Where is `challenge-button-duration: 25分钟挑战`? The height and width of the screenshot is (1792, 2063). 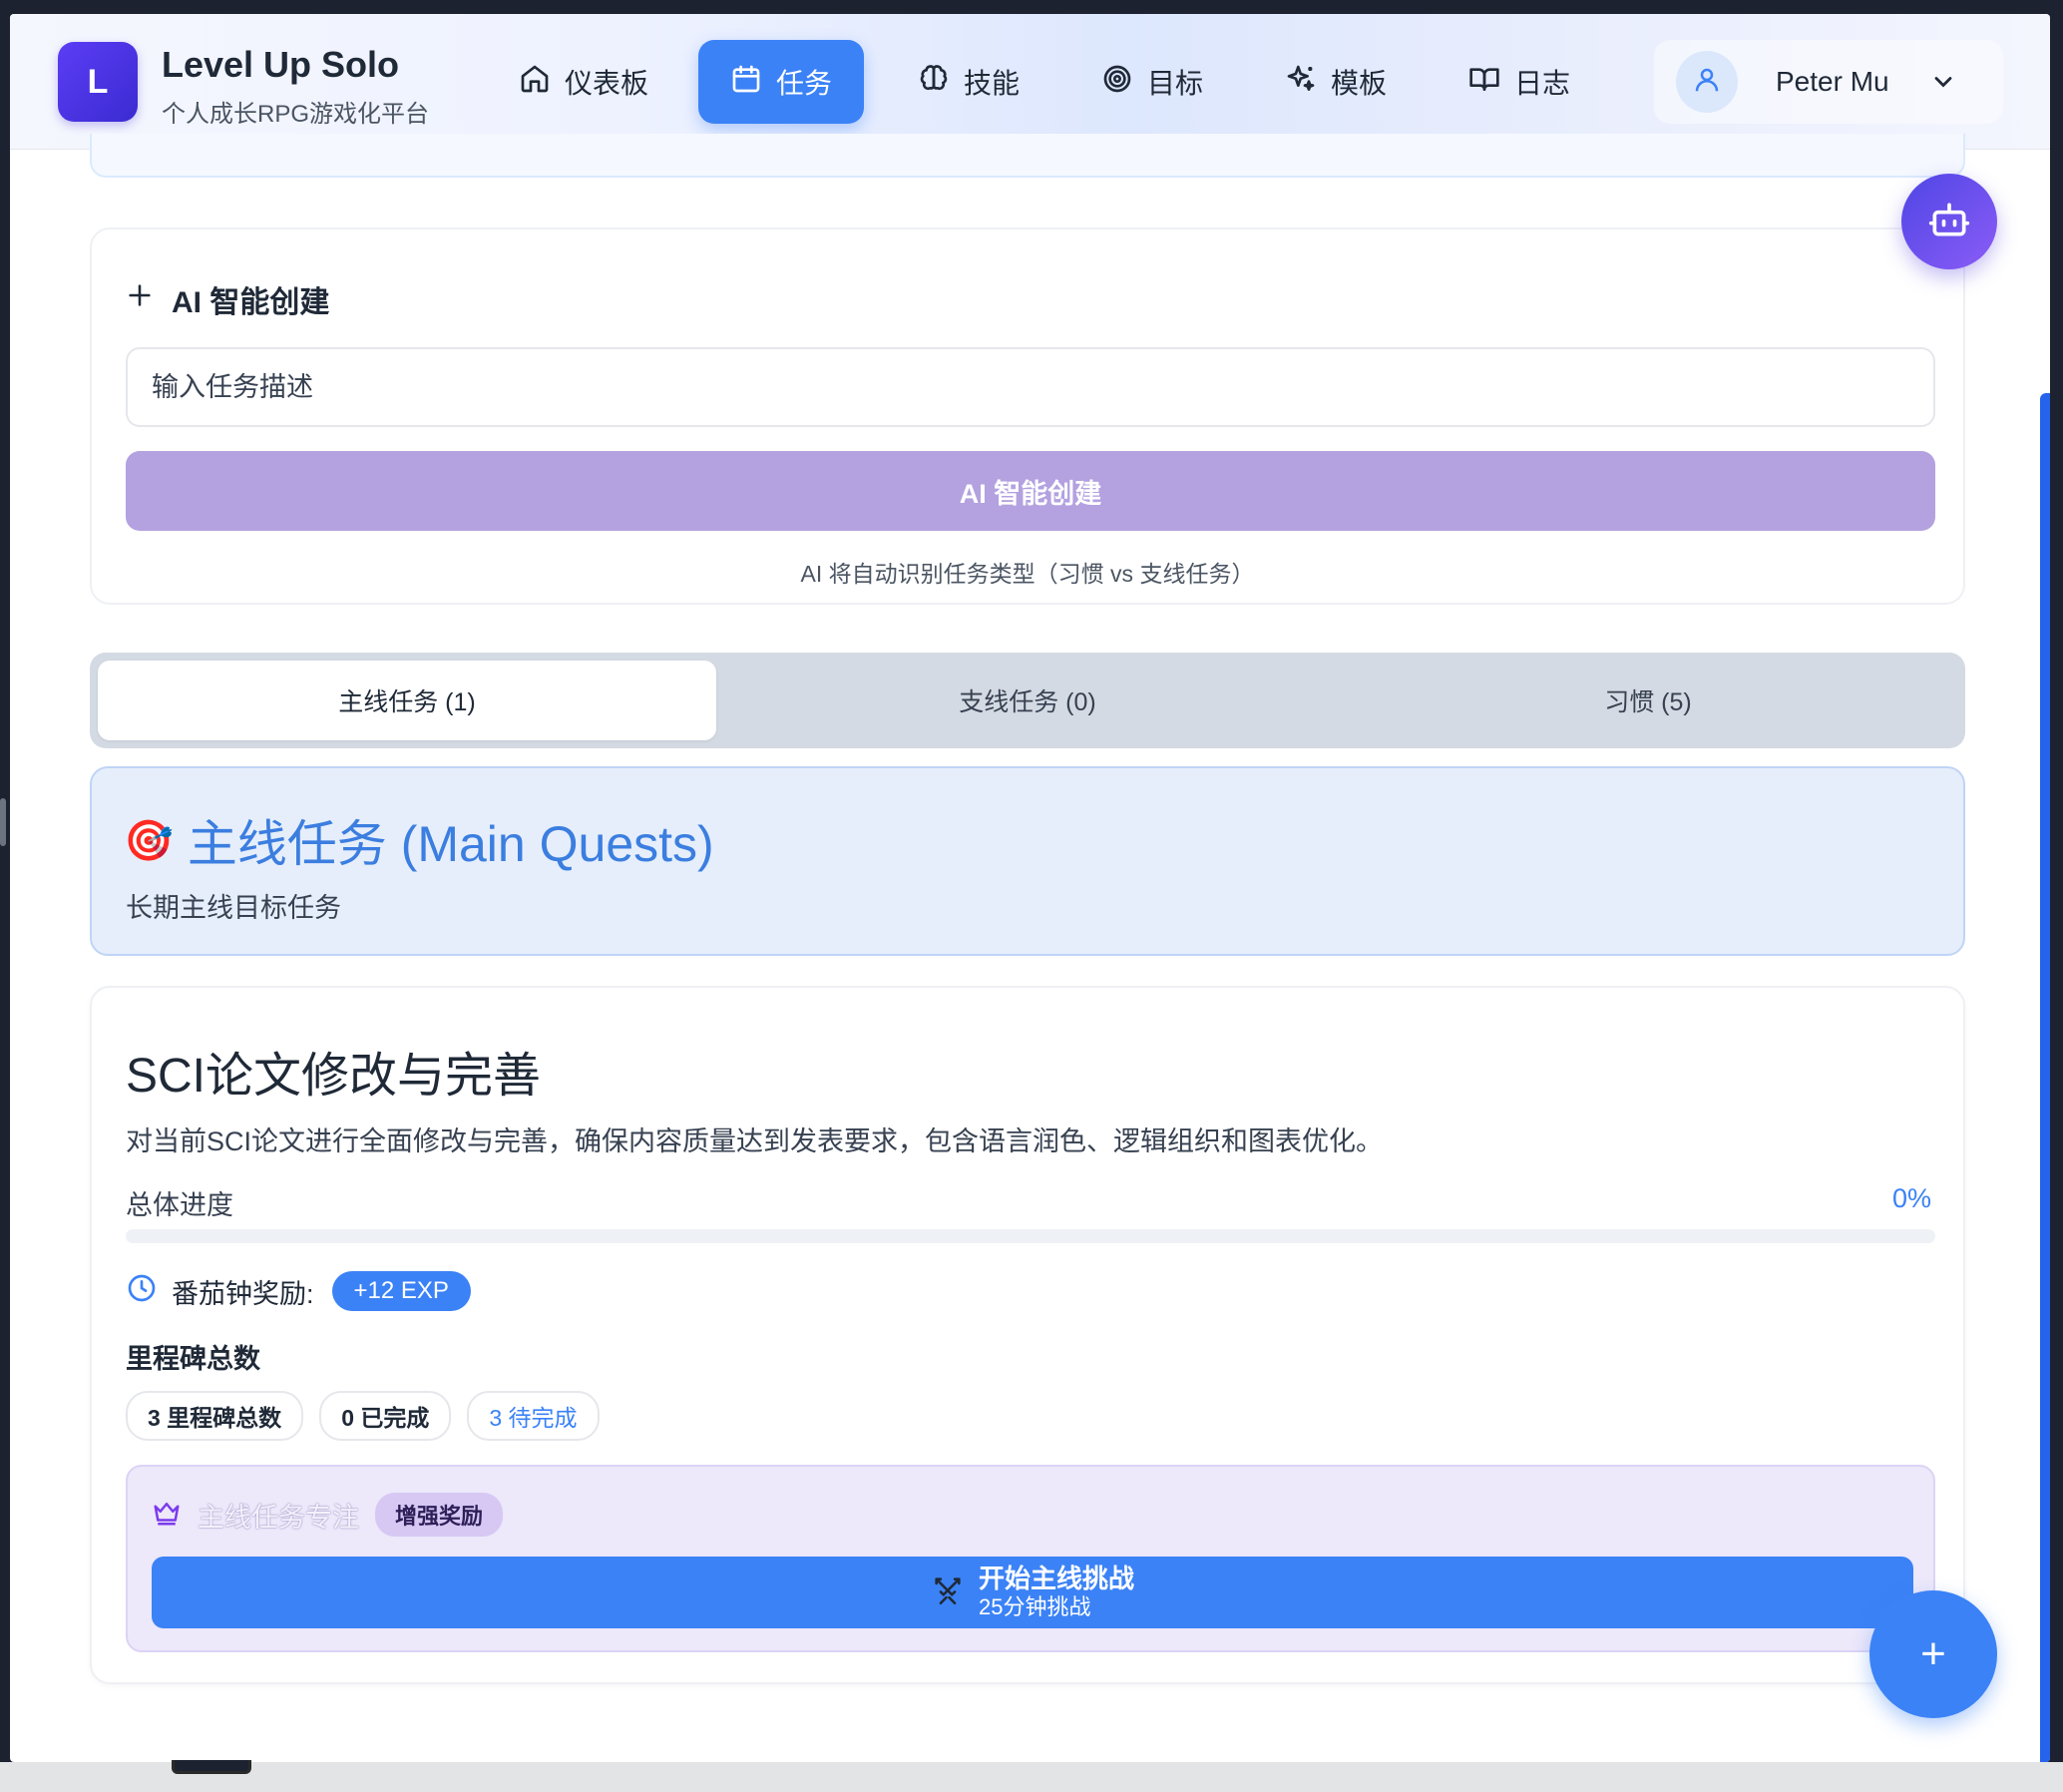
challenge-button-duration: 25分钟挑战 is located at coordinates (1034, 1607).